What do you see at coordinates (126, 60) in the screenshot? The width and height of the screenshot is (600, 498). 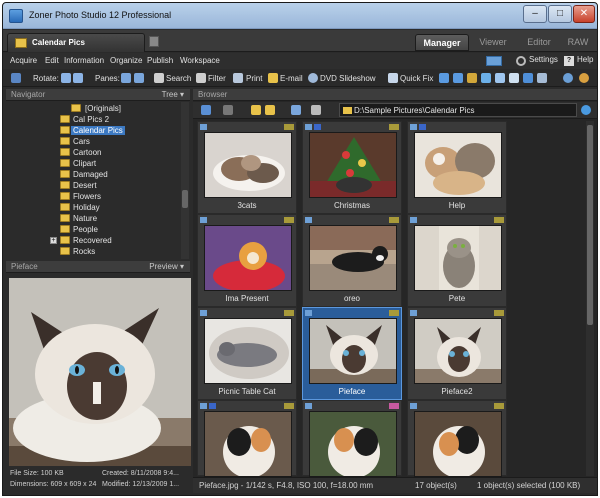 I see `menu-organize: Organize` at bounding box center [126, 60].